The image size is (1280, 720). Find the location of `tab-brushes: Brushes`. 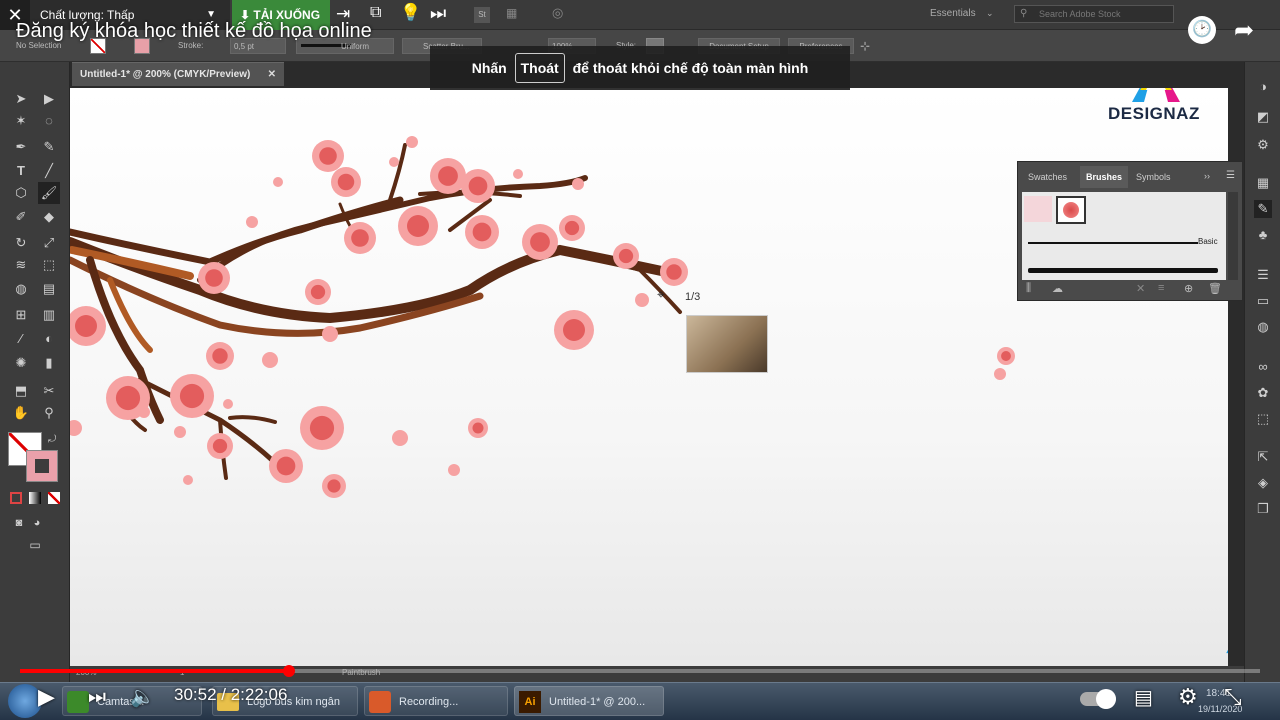

tab-brushes: Brushes is located at coordinates (1104, 177).